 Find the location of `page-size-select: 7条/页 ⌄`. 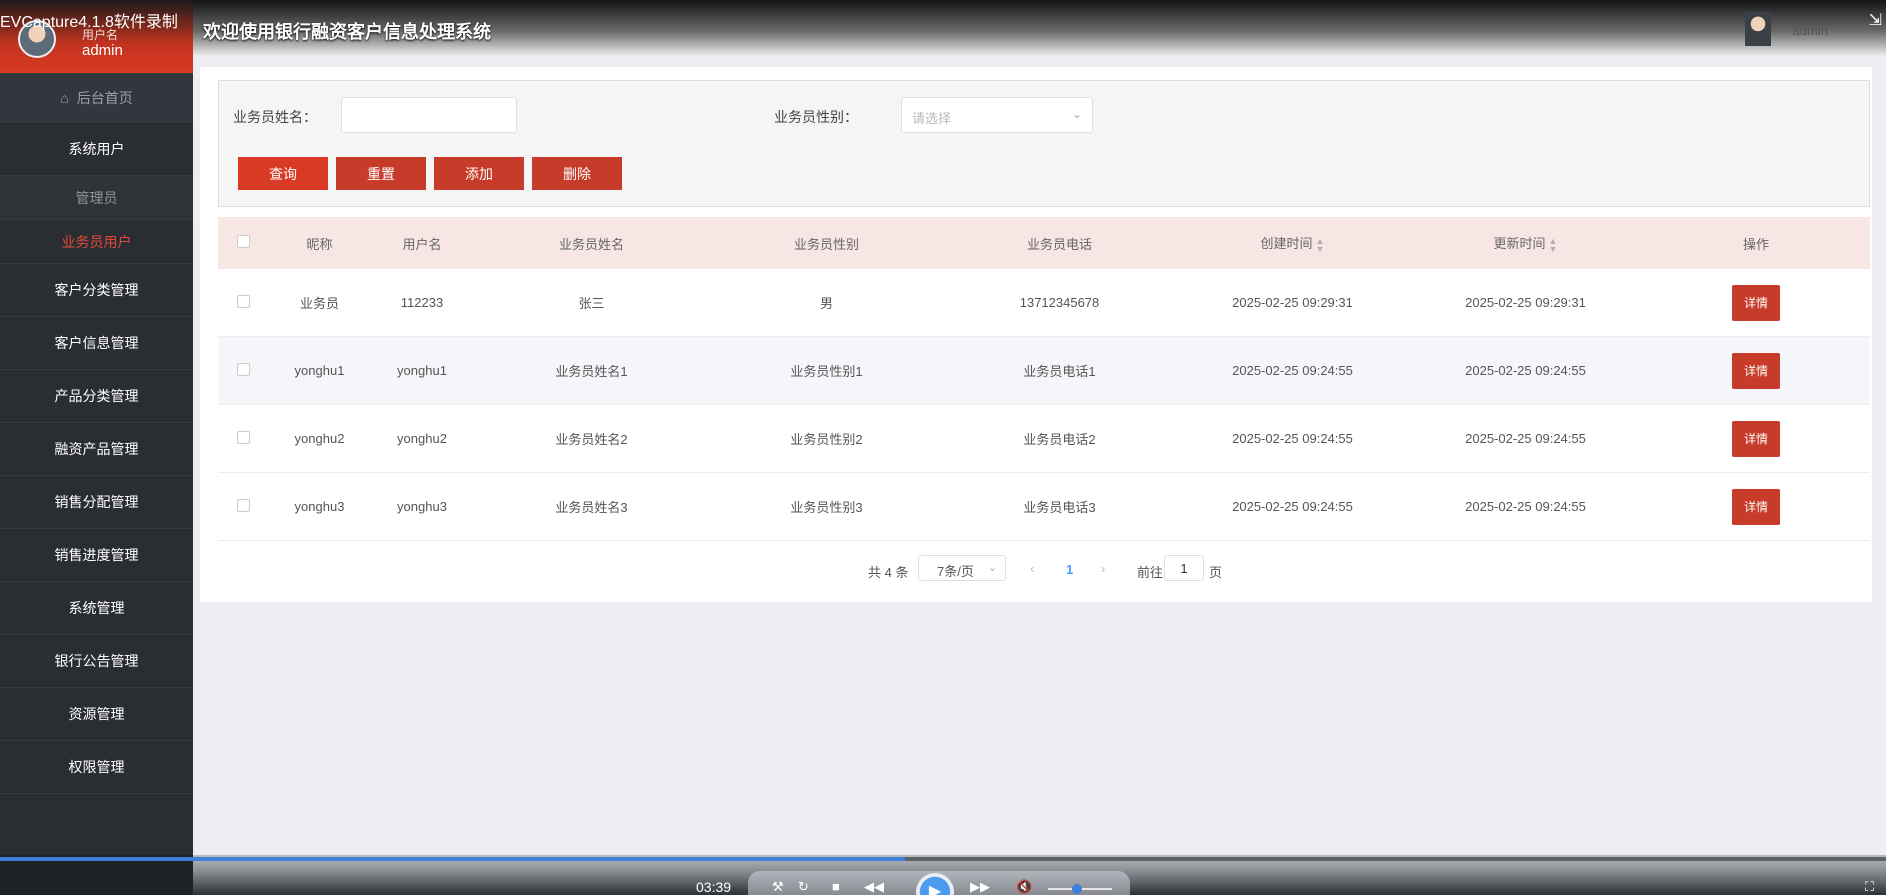

page-size-select: 7条/页 ⌄ is located at coordinates (962, 568).